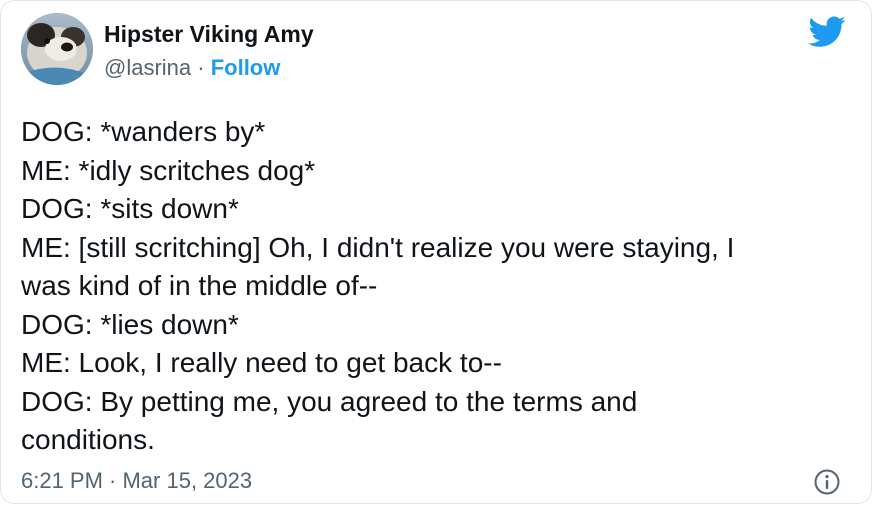 The image size is (874, 506). I want to click on tweet-line: ME: Look, I really need to get back to--, so click(261, 362).